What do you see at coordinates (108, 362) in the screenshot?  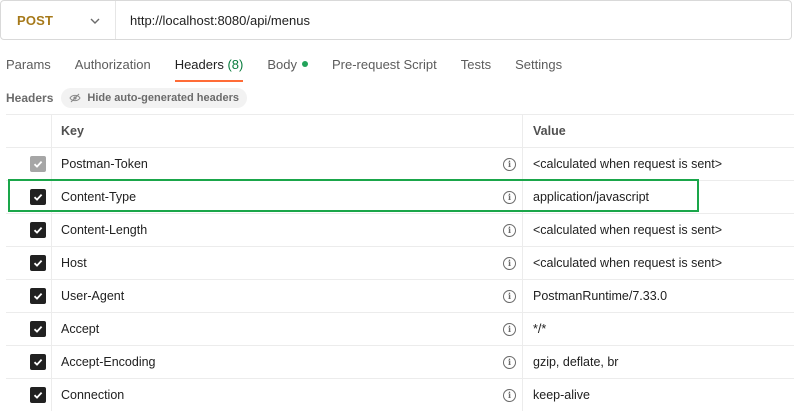 I see `row-key: Accept-Encoding` at bounding box center [108, 362].